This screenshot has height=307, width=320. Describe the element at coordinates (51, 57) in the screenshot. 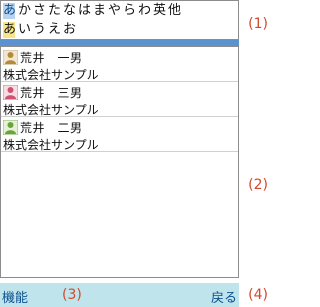

I see `contact-name: 荒井 一男` at that location.